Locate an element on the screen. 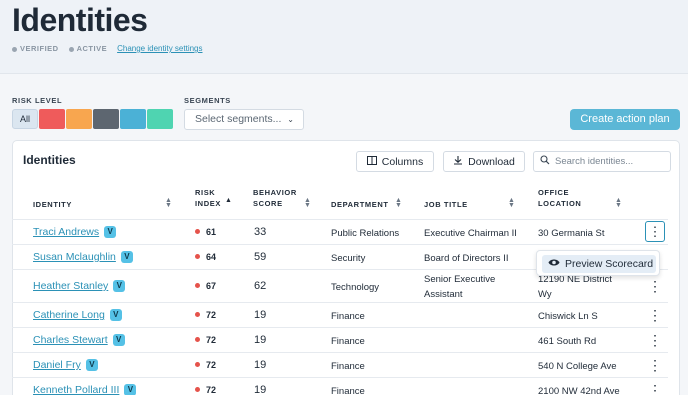 This screenshot has width=688, height=395. office-location: 30 Germania St is located at coordinates (571, 233).